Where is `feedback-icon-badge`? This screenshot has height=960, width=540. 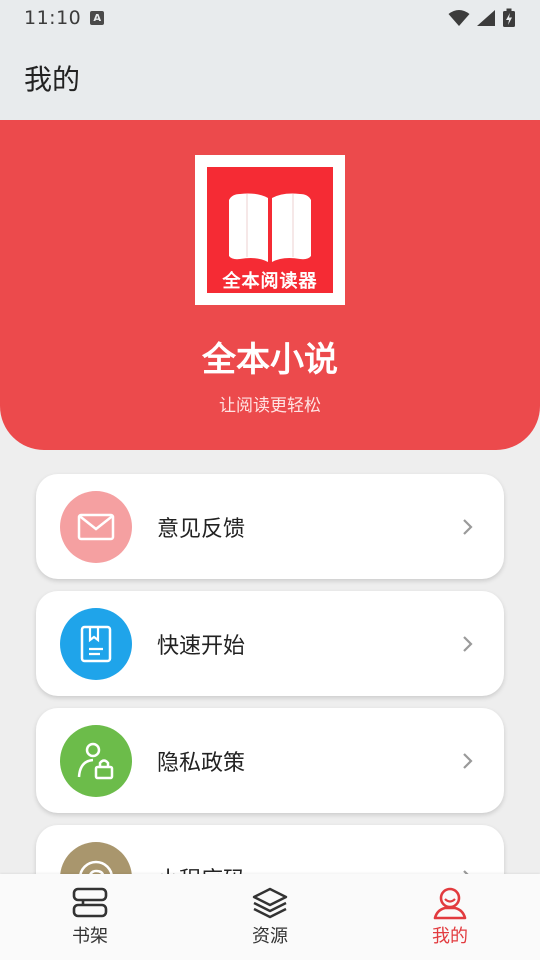 feedback-icon-badge is located at coordinates (96, 526).